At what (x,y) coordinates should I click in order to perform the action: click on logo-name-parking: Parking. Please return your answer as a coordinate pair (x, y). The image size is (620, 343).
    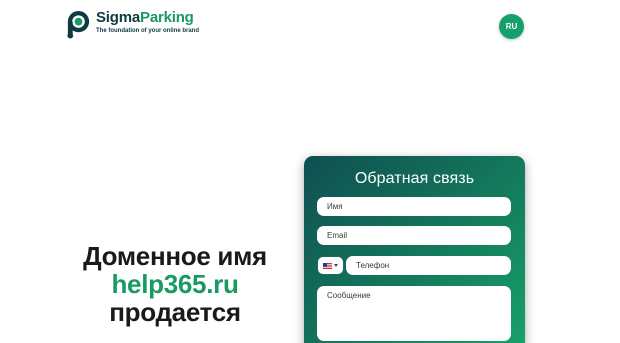
    Looking at the image, I should click on (167, 17).